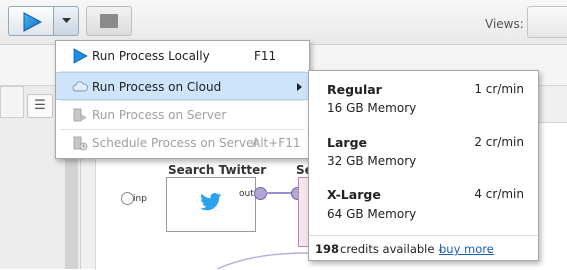 The width and height of the screenshot is (567, 270). I want to click on menu-item-run-on-server: Run Process on Server, so click(182, 115).